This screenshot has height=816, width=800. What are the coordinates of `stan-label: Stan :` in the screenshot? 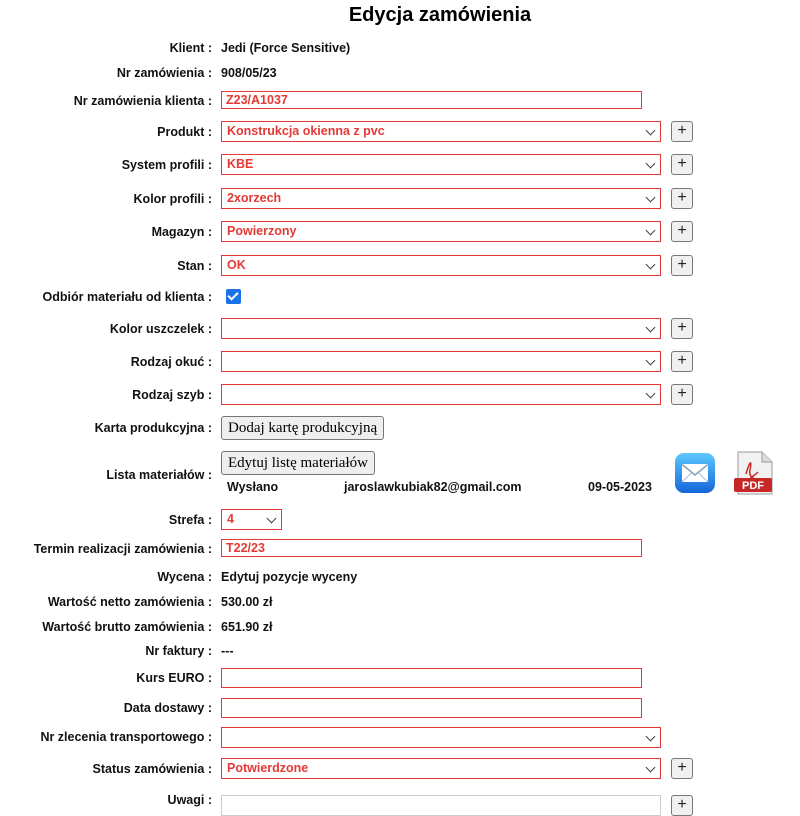 It's located at (194, 266).